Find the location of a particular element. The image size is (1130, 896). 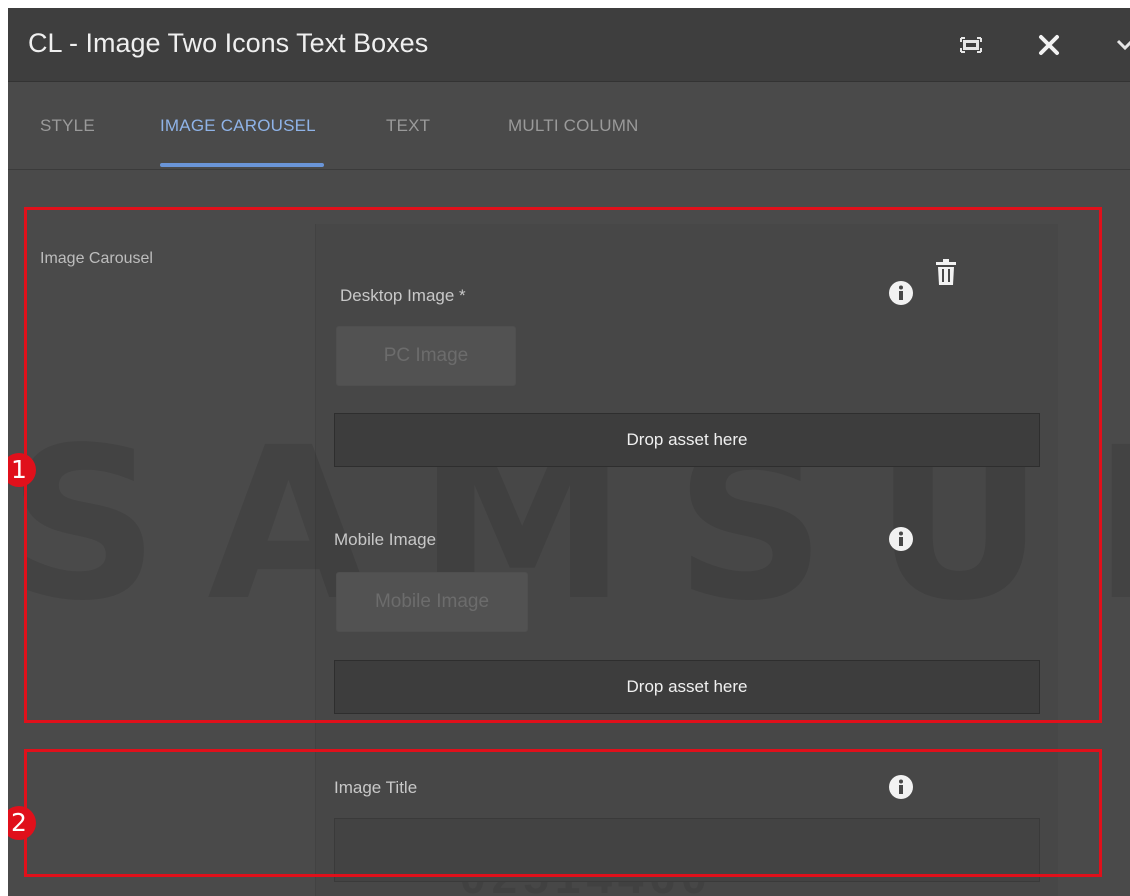

active-tab-indicator is located at coordinates (242, 165).